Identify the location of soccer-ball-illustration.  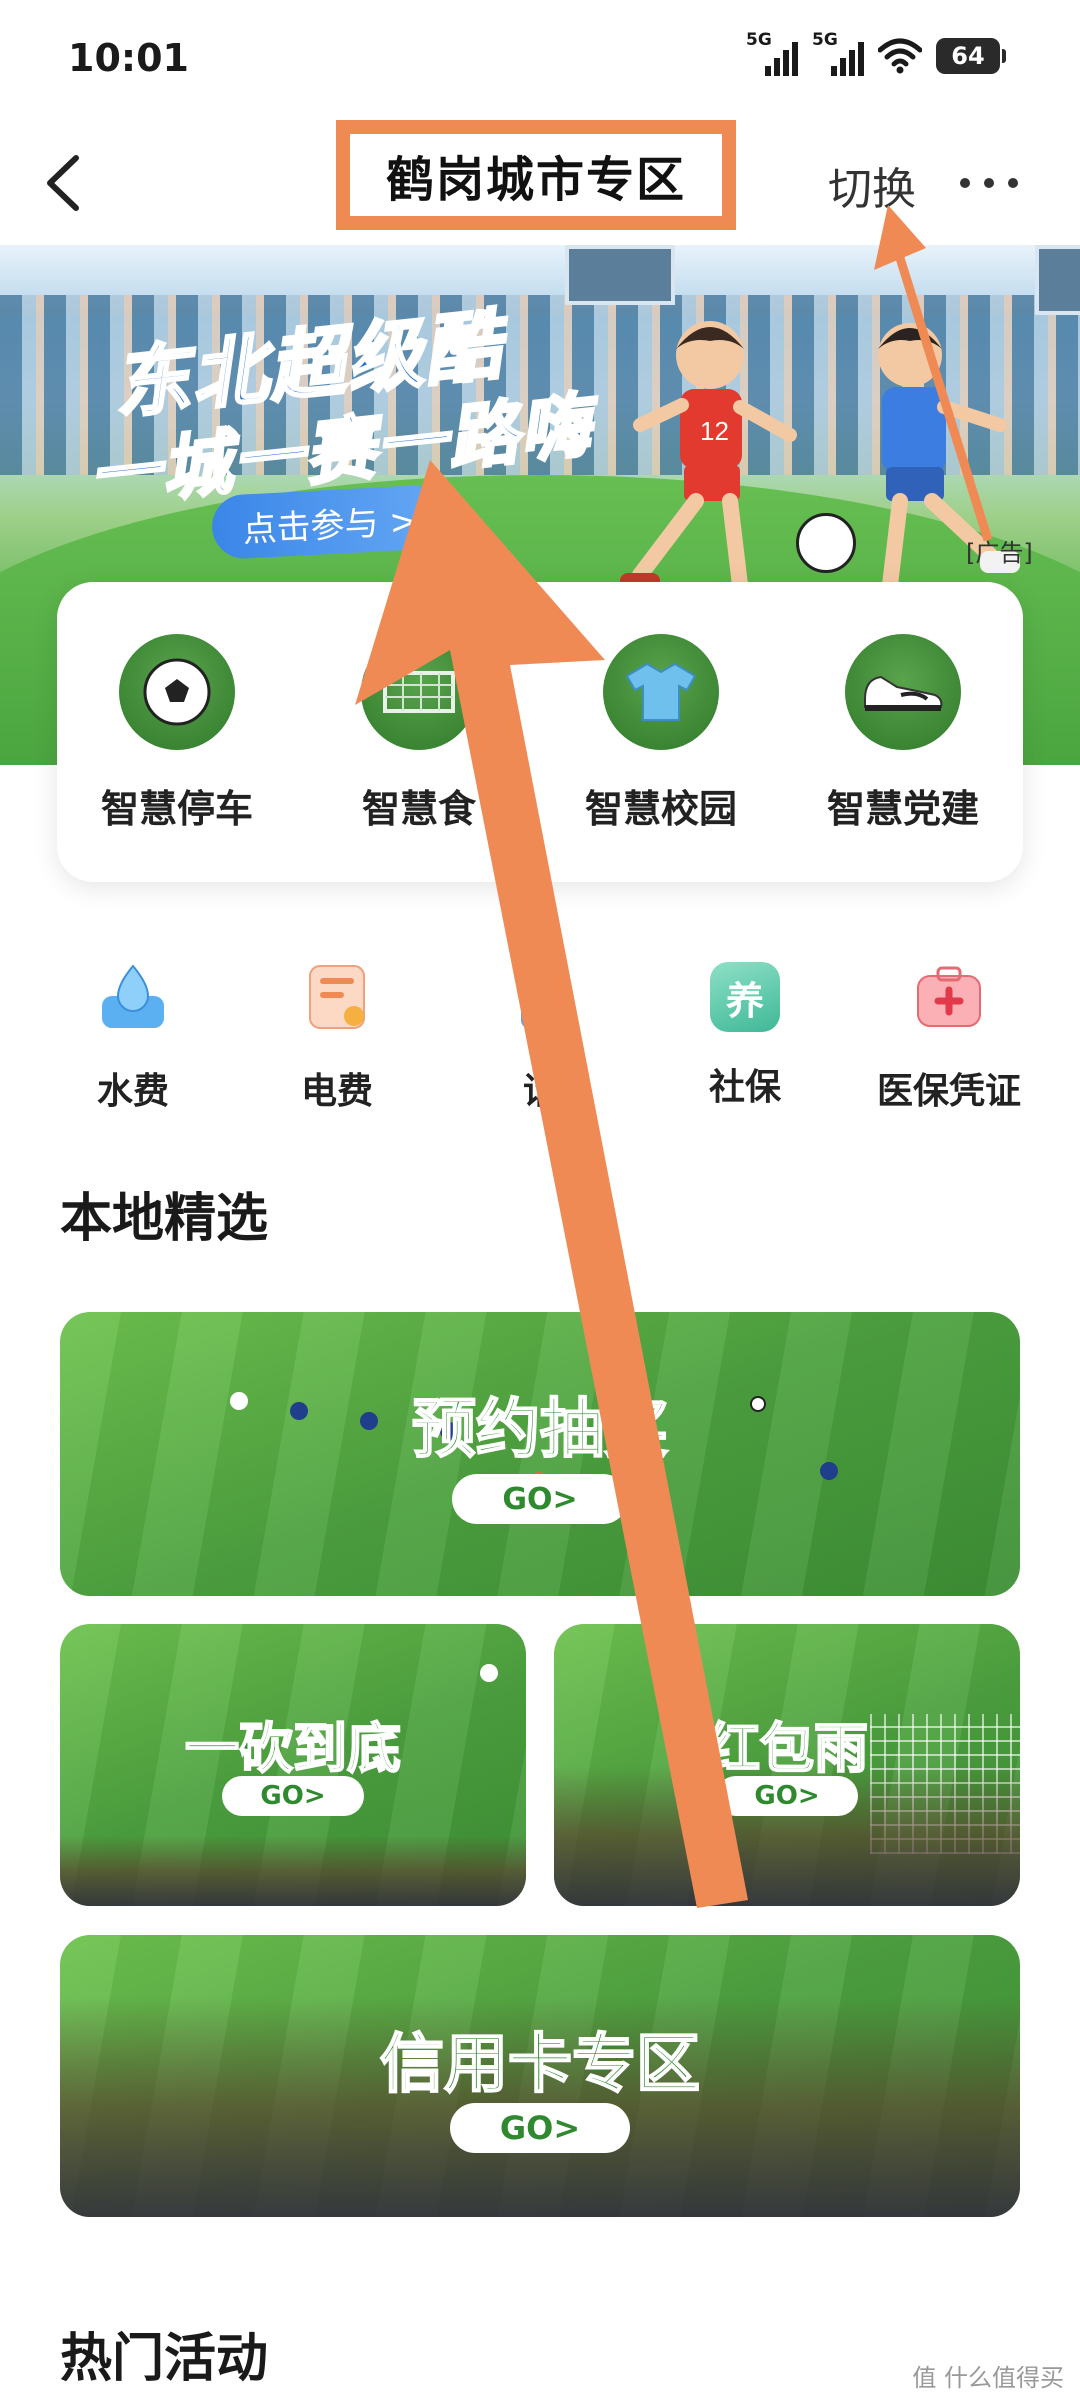
(826, 543).